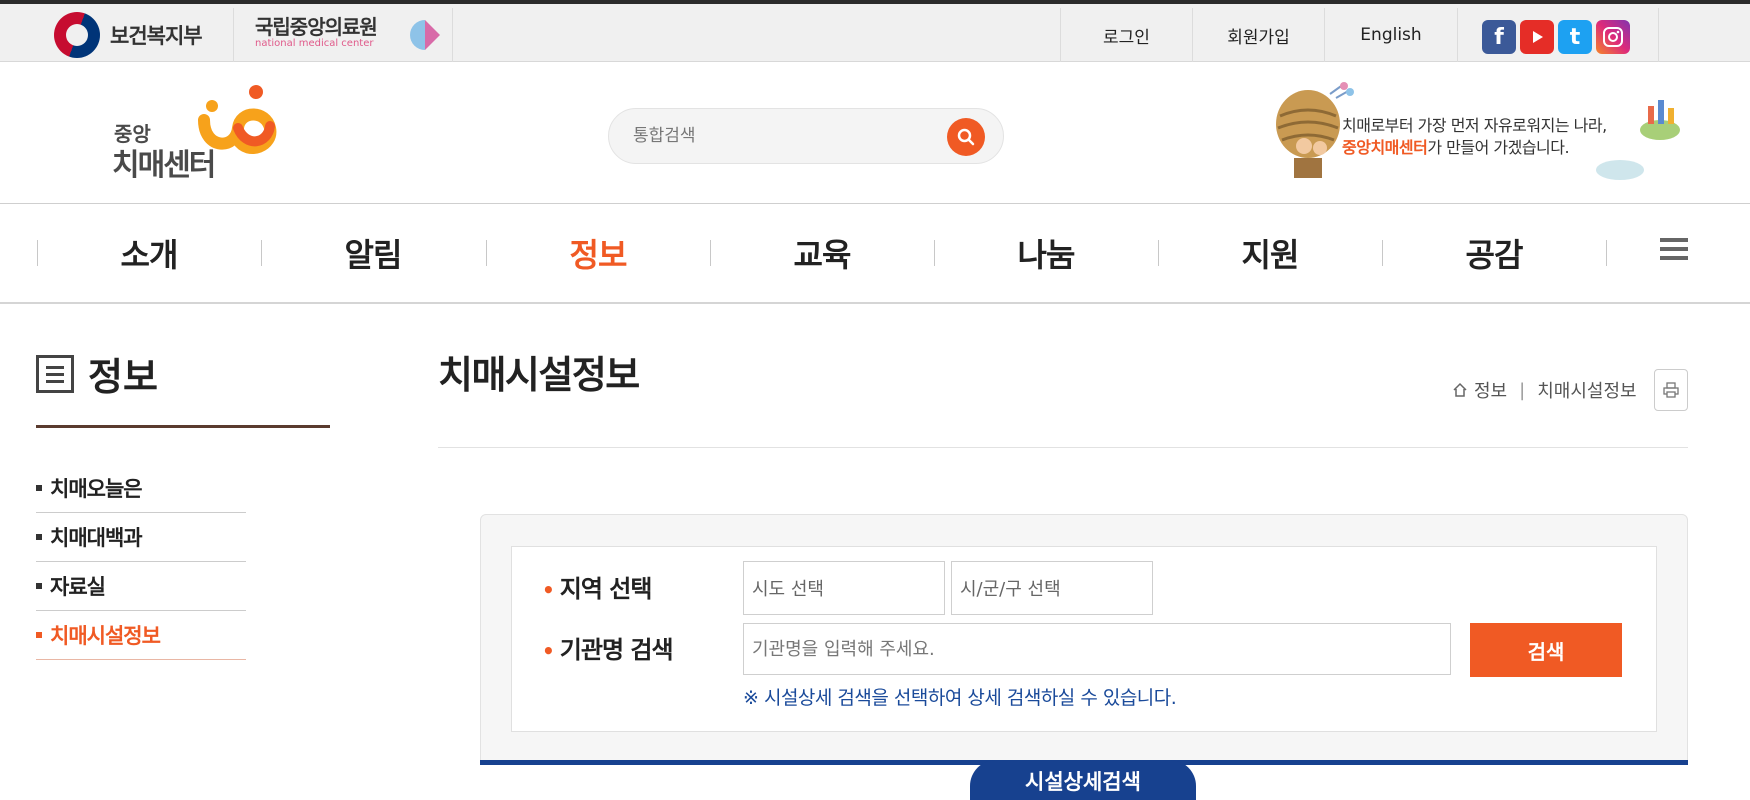  I want to click on side-nav-label: 치매대백과, so click(96, 538).